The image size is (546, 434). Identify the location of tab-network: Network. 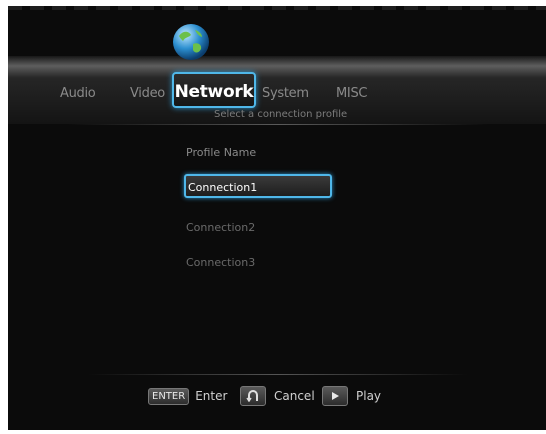
(214, 90).